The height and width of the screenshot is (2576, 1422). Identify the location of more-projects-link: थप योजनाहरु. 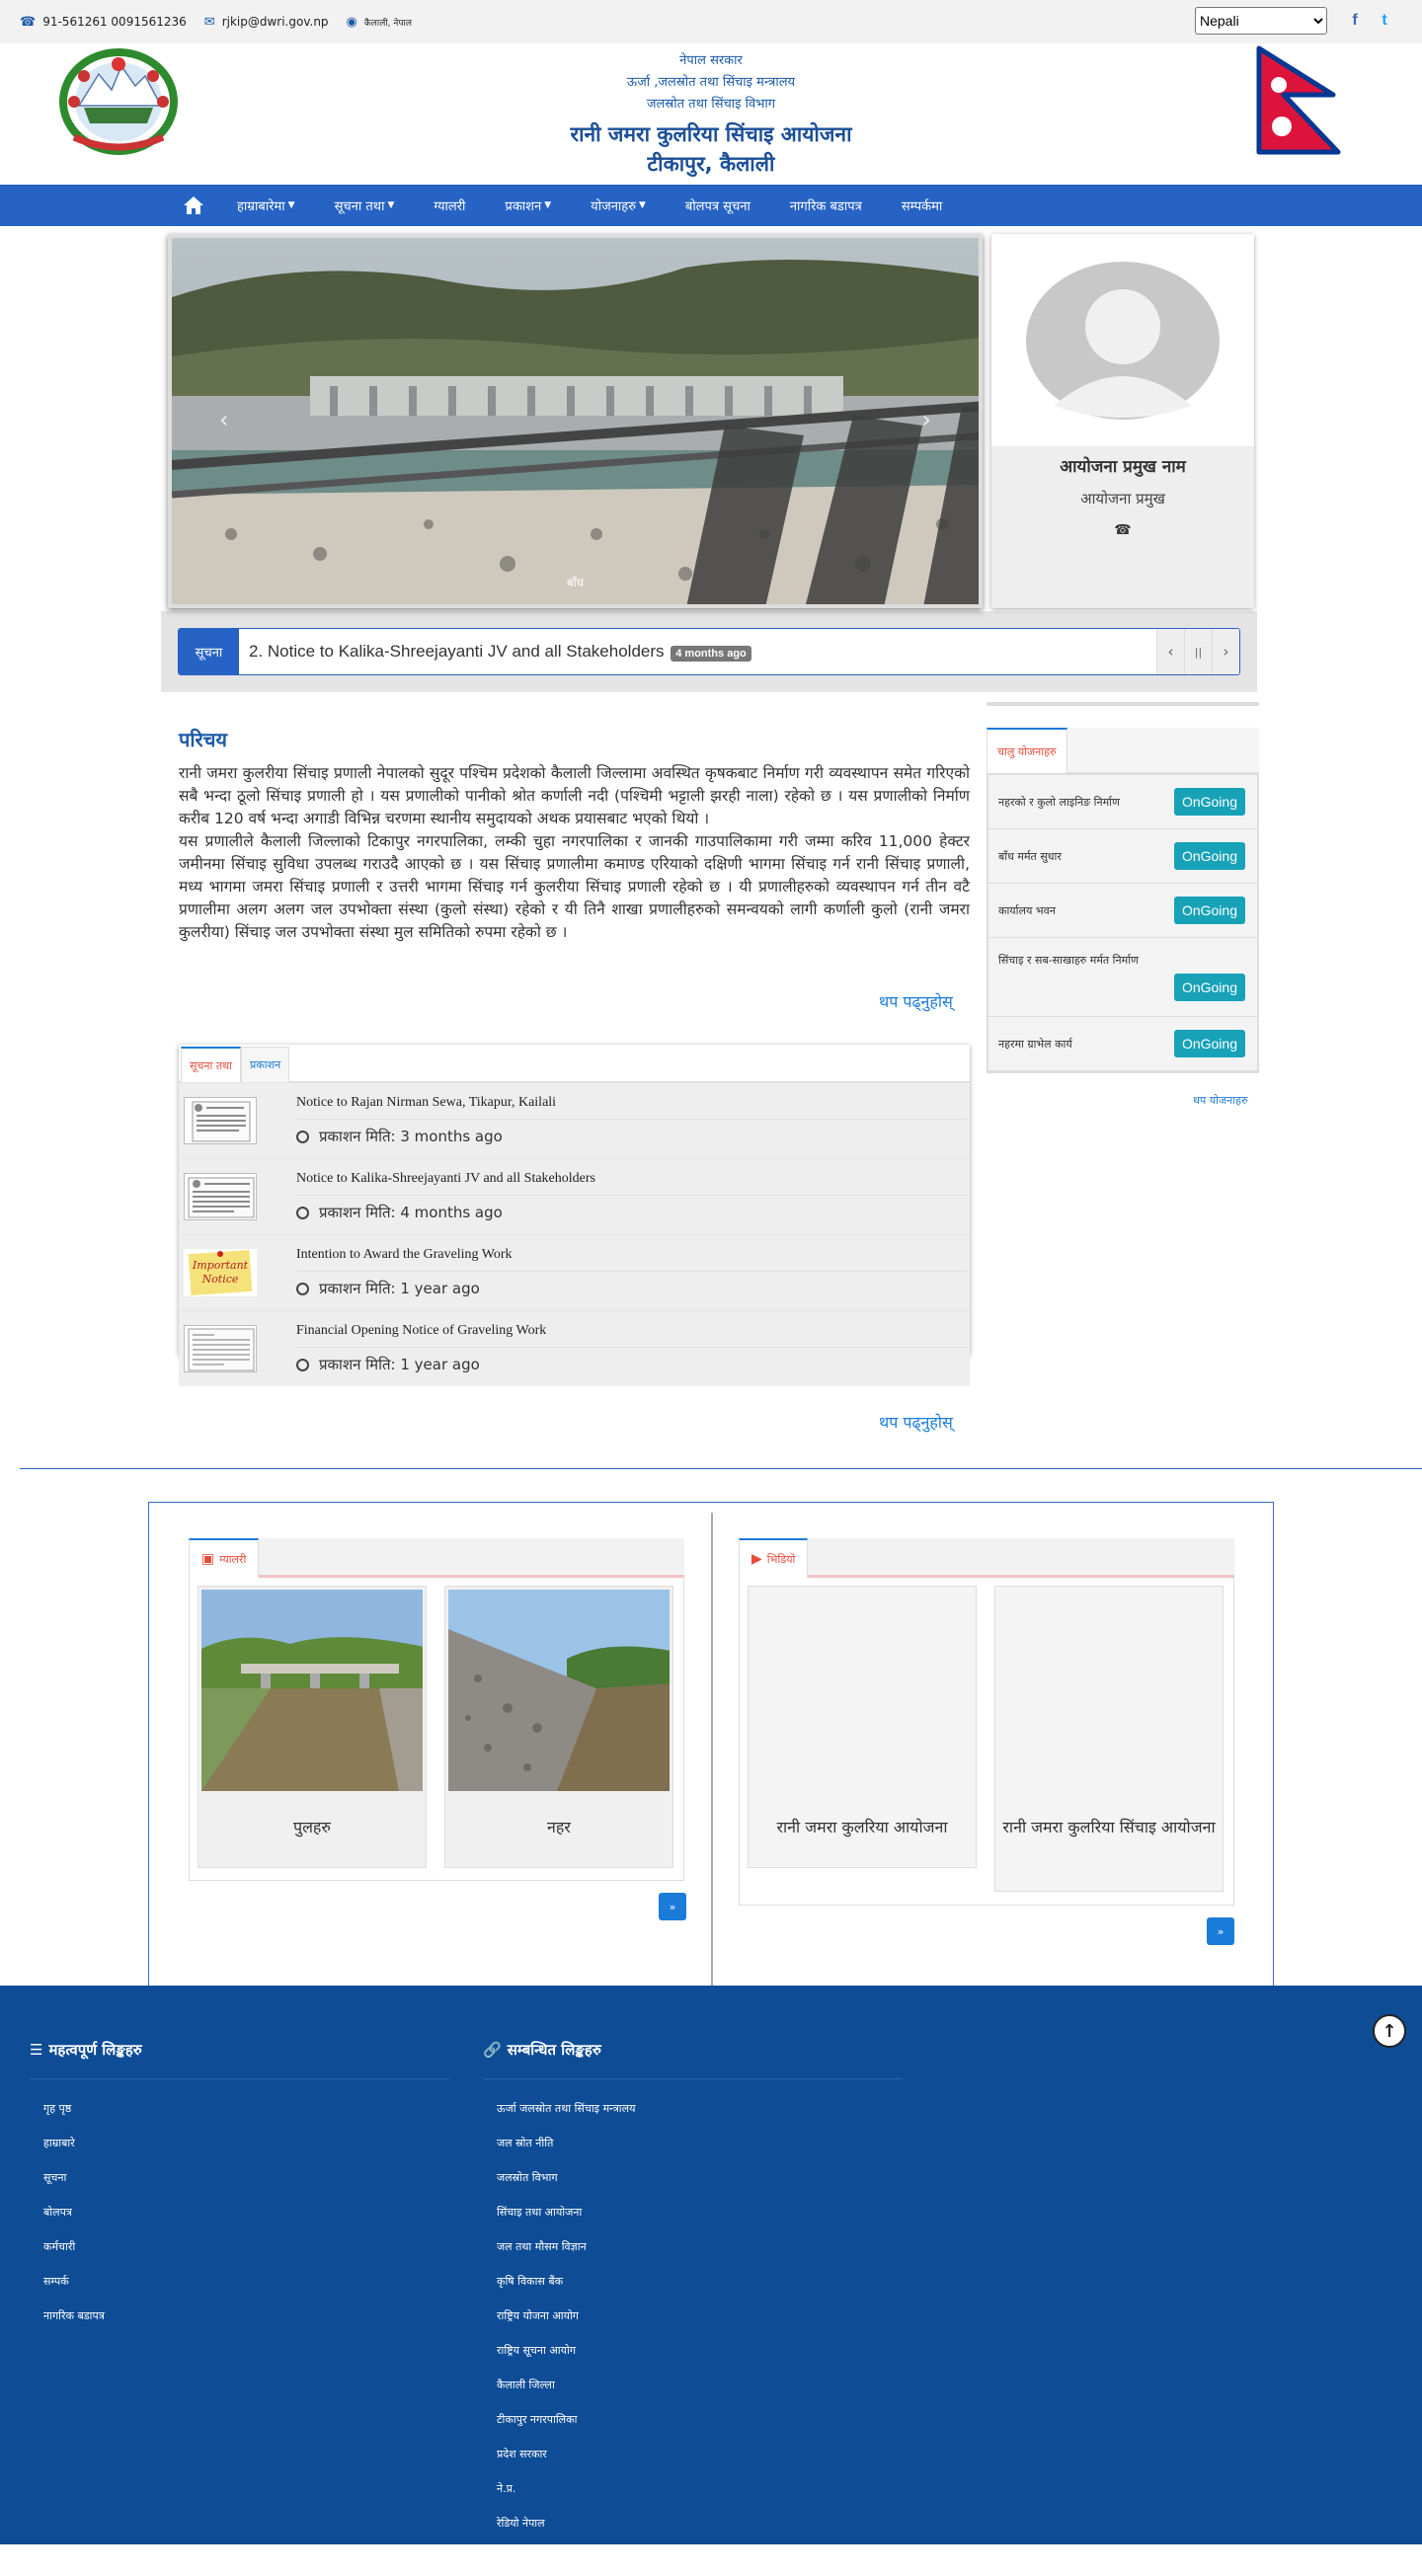
(1221, 1100).